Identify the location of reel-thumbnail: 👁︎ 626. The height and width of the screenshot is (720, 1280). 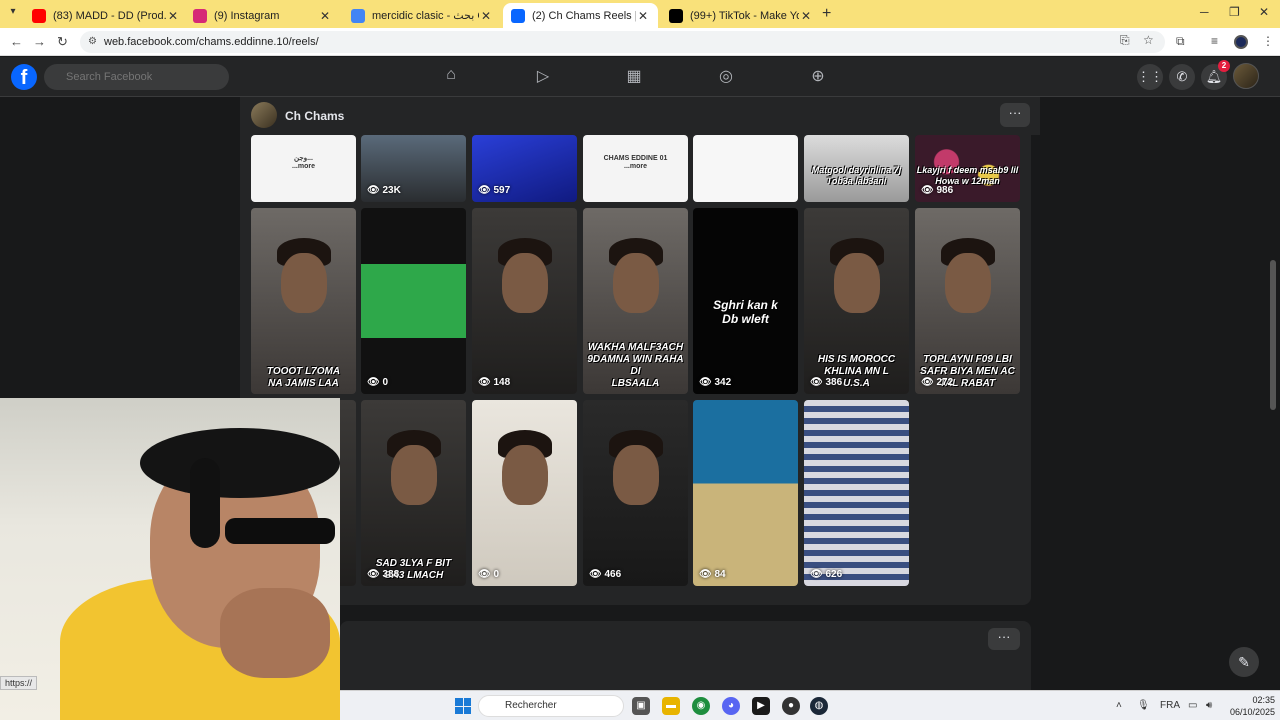
(856, 493).